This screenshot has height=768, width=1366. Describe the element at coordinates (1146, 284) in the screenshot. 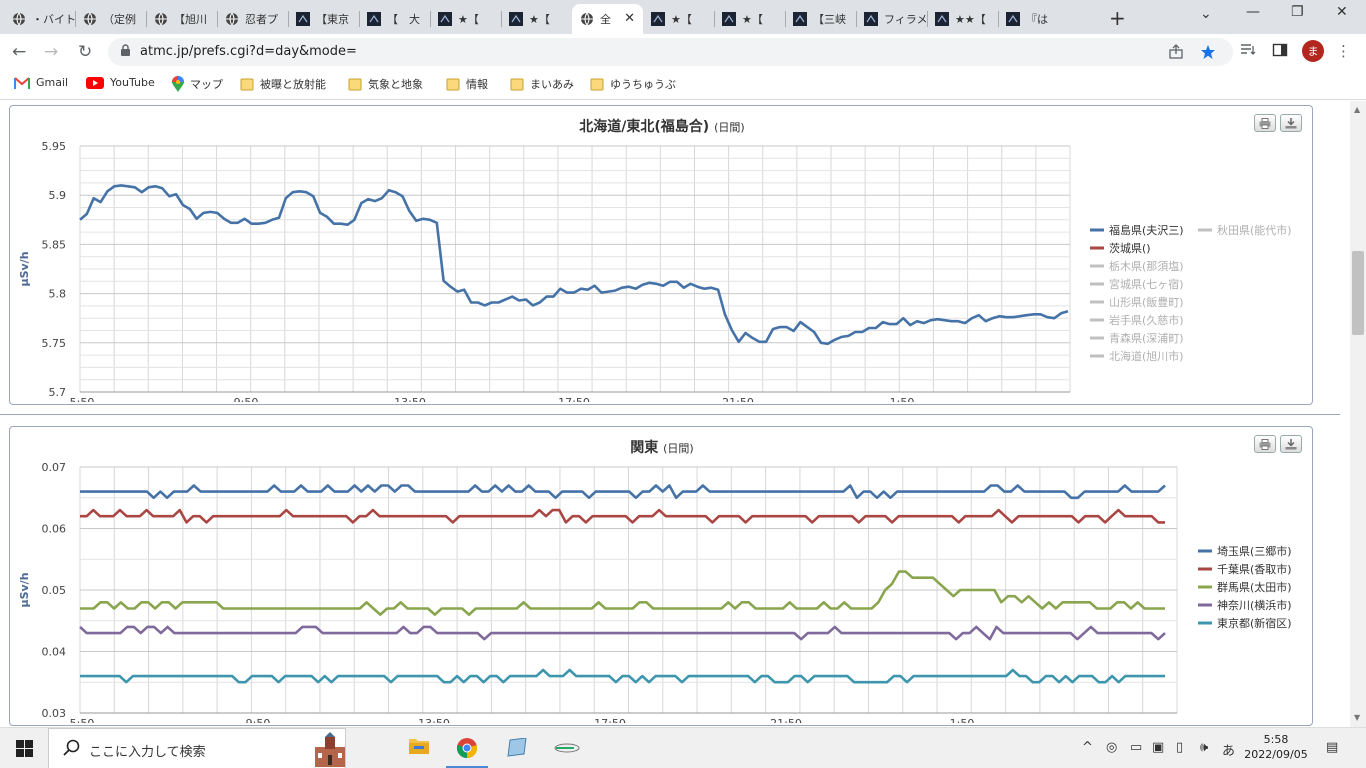

I see `legend-label: 宮城県(七ヶ宿)` at that location.